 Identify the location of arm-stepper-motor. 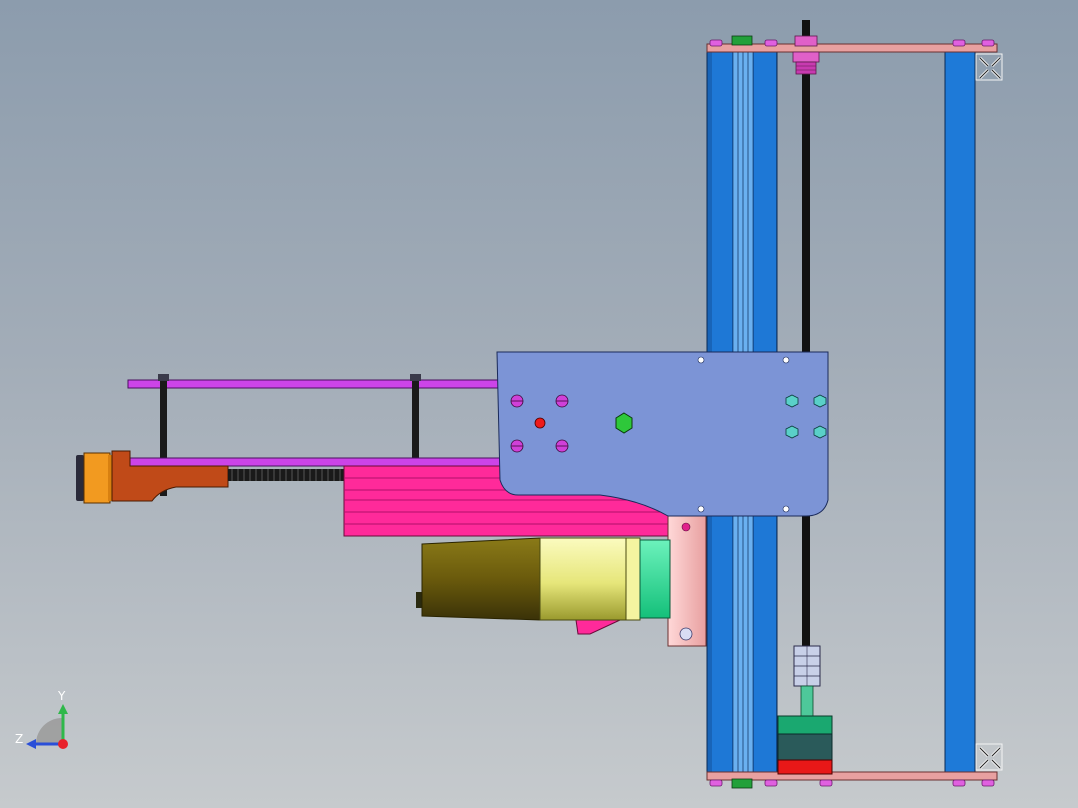
(95, 478).